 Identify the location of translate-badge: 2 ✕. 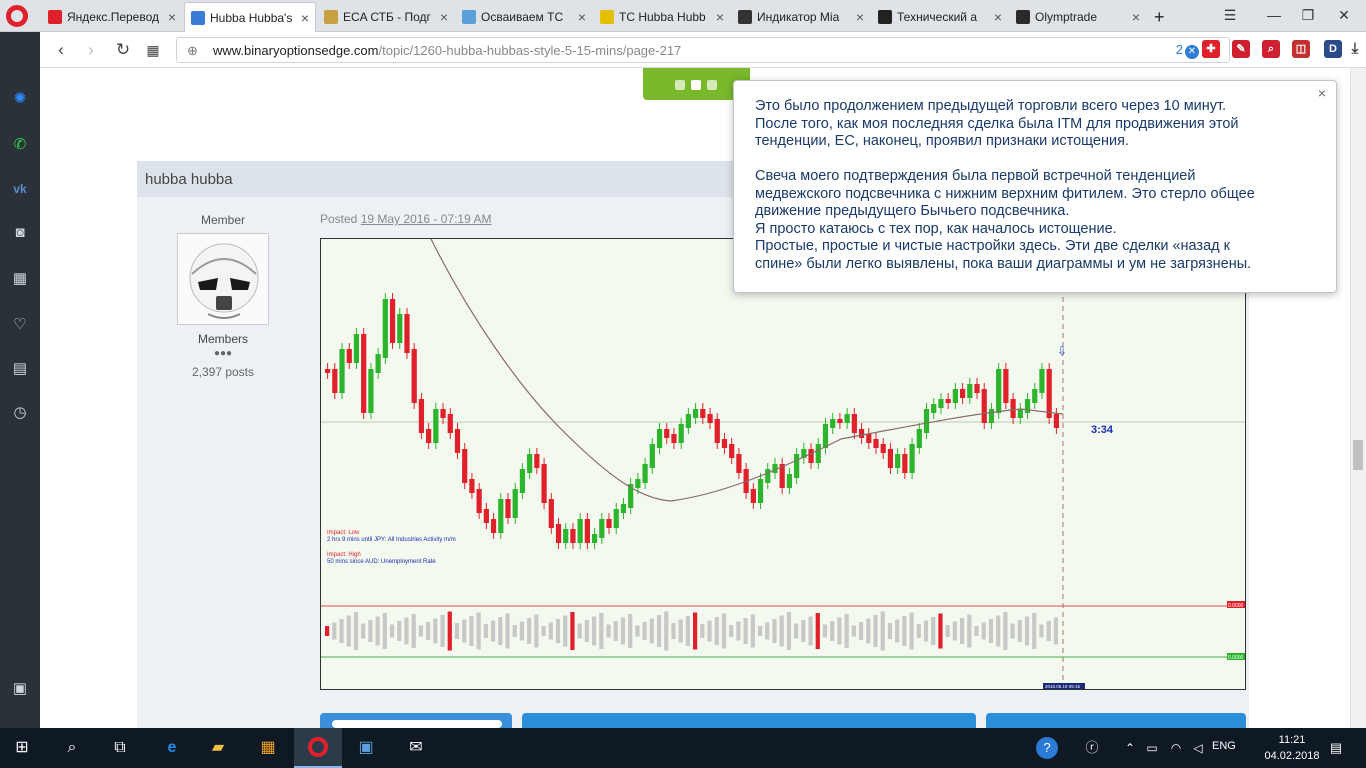
(1187, 50).